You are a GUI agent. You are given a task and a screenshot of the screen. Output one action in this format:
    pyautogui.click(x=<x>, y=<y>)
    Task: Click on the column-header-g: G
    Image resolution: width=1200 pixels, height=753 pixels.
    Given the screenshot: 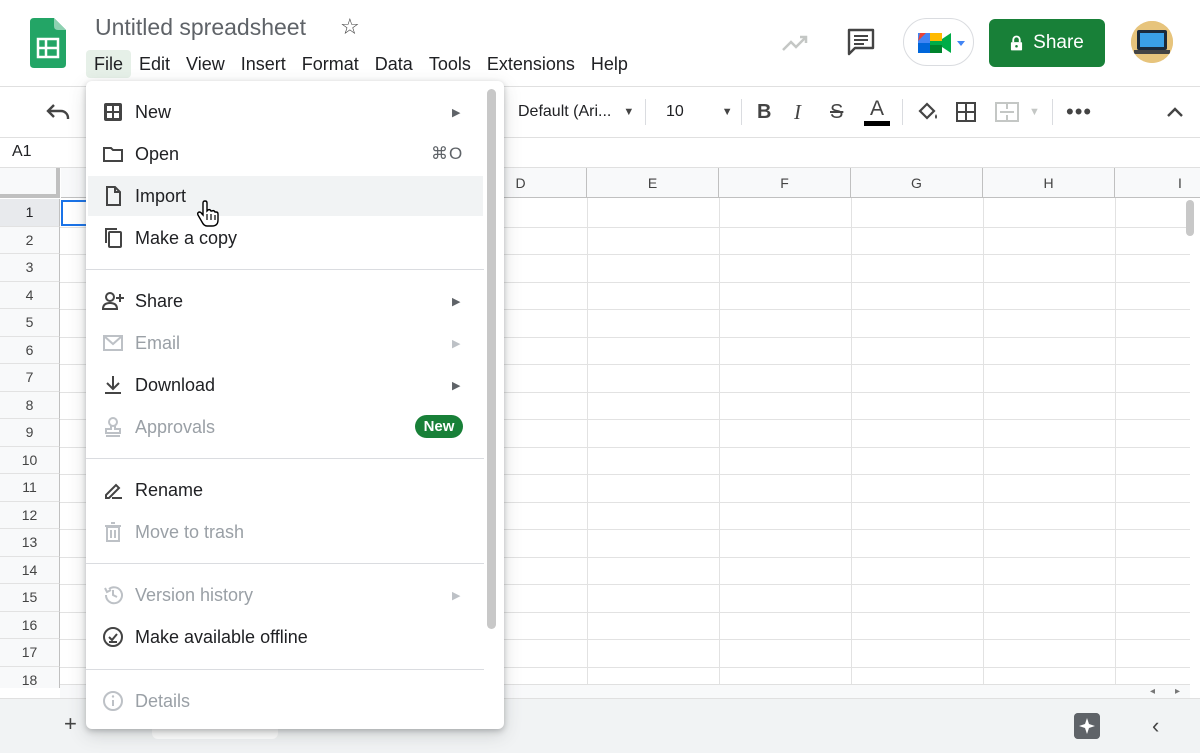 What is the action you would take?
    pyautogui.click(x=917, y=183)
    